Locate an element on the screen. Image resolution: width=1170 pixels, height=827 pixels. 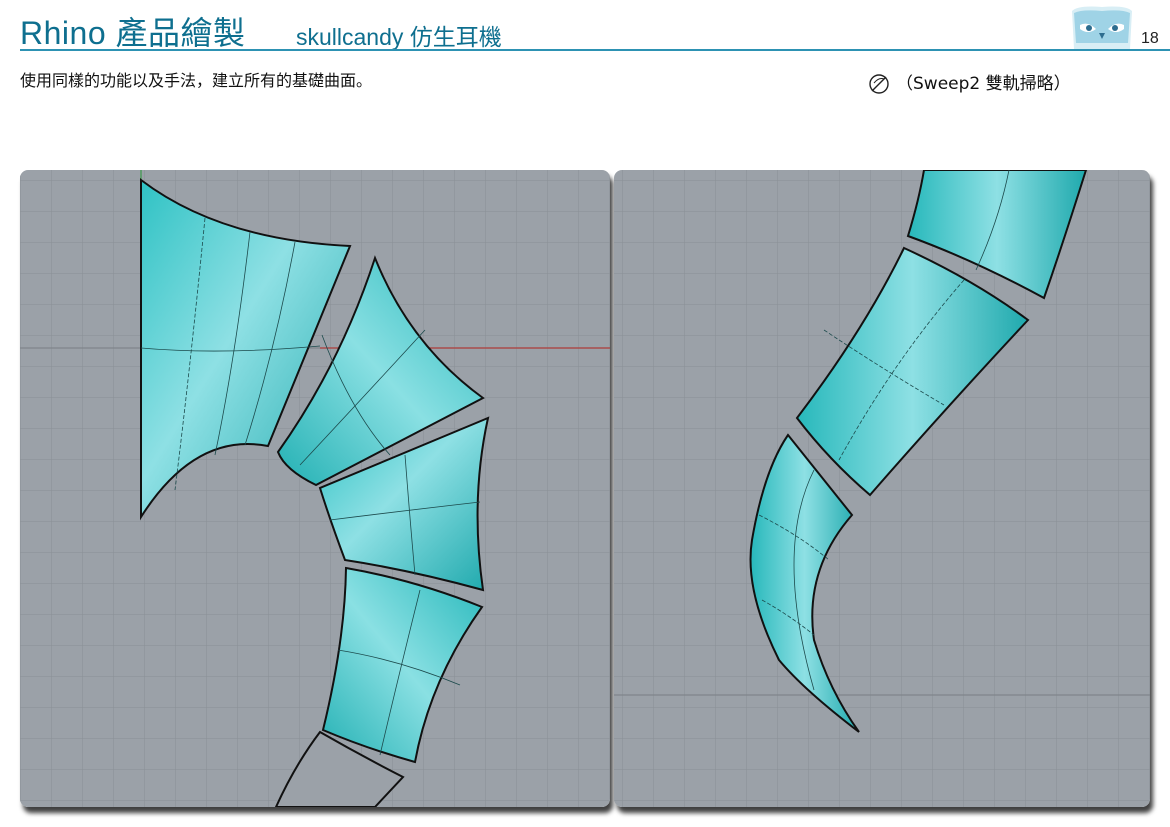
page-header: Rhino 產品繪製 skullcandy 仿生耳機 18 is located at coordinates (585, 26).